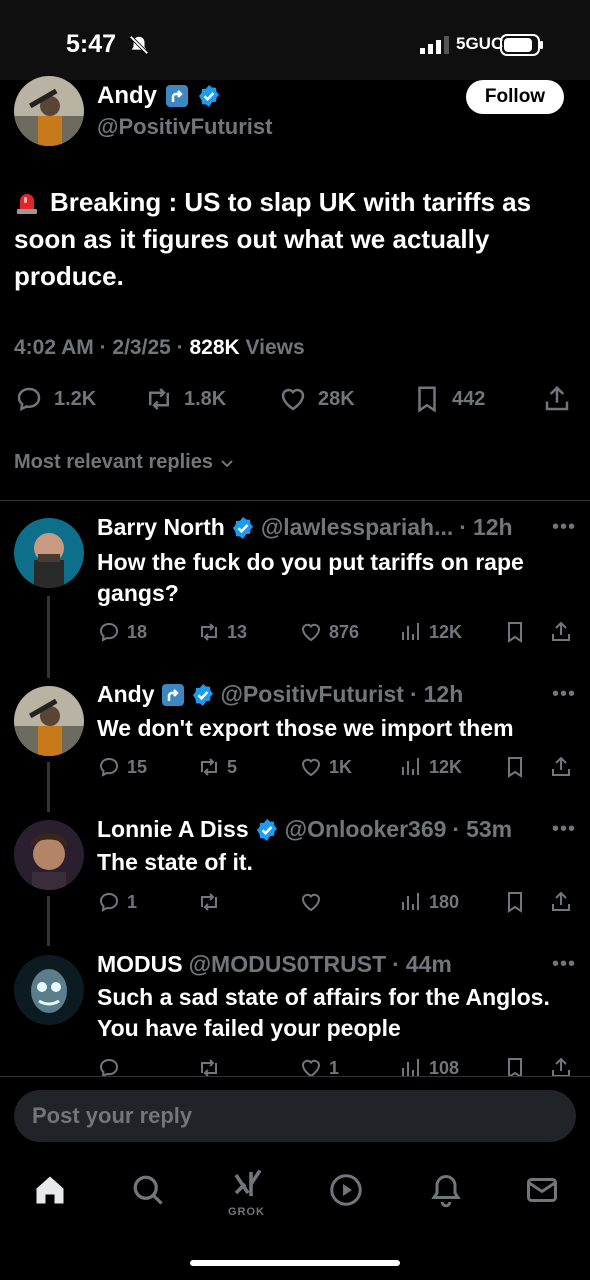 The image size is (590, 1280). I want to click on messages-mail-icon, so click(542, 1190).